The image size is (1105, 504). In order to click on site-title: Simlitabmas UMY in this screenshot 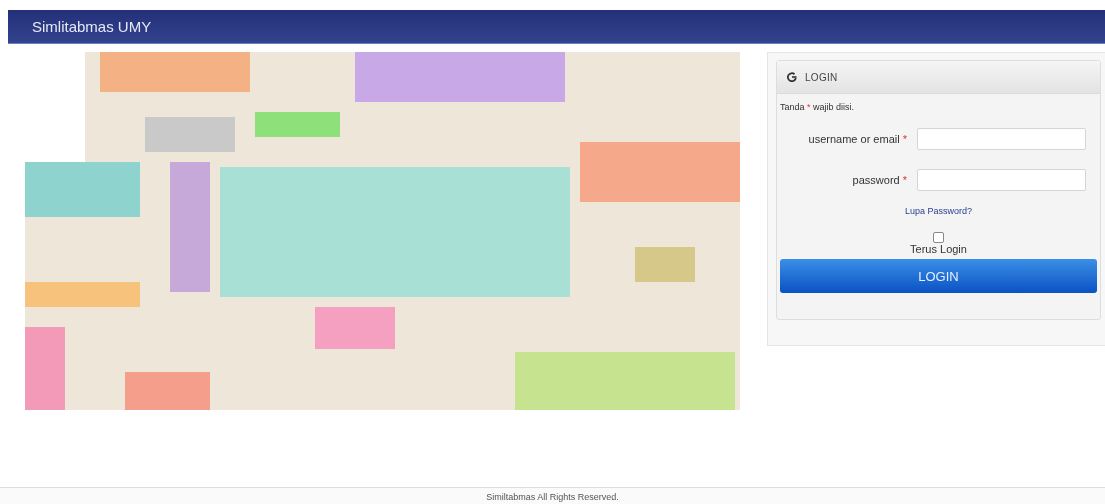, I will do `click(92, 26)`.